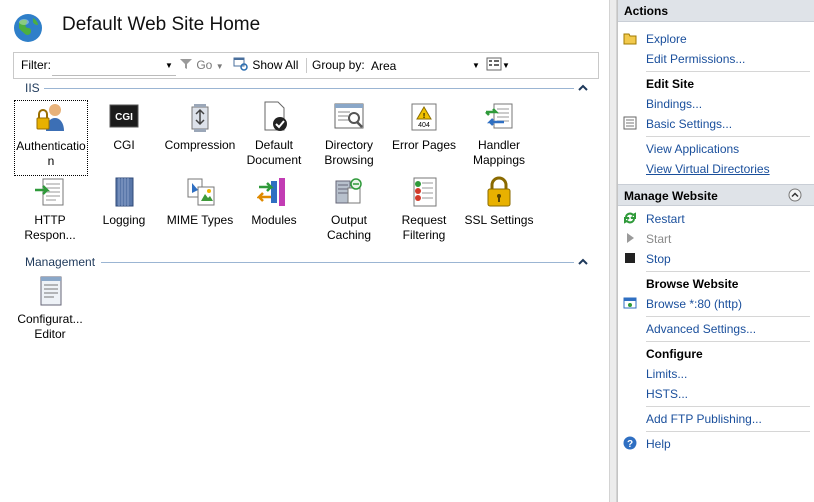 Image resolution: width=814 pixels, height=502 pixels. Describe the element at coordinates (499, 152) in the screenshot. I see `feature-label: Handler Mappings` at that location.